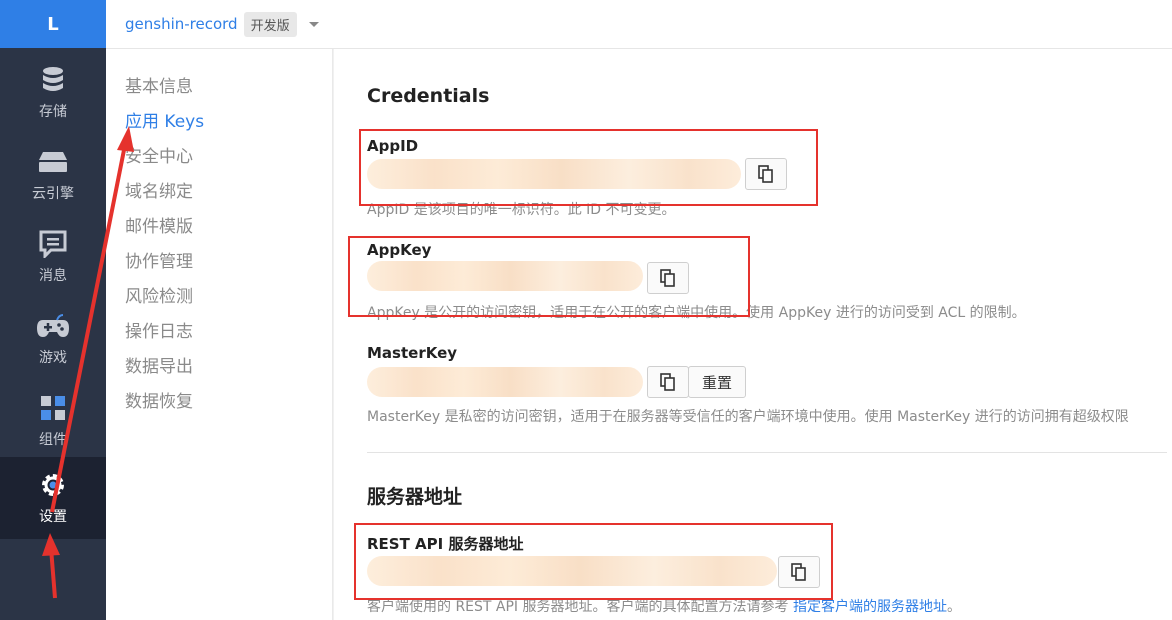  I want to click on annotation-arrows, so click(88, 362).